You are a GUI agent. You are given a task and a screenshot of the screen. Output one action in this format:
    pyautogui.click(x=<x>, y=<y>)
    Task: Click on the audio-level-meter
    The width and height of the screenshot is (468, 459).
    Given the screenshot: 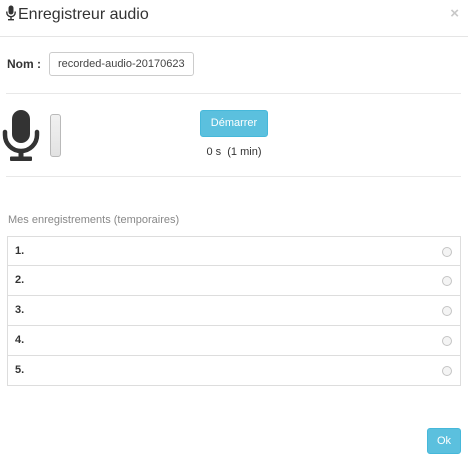 What is the action you would take?
    pyautogui.click(x=55, y=135)
    